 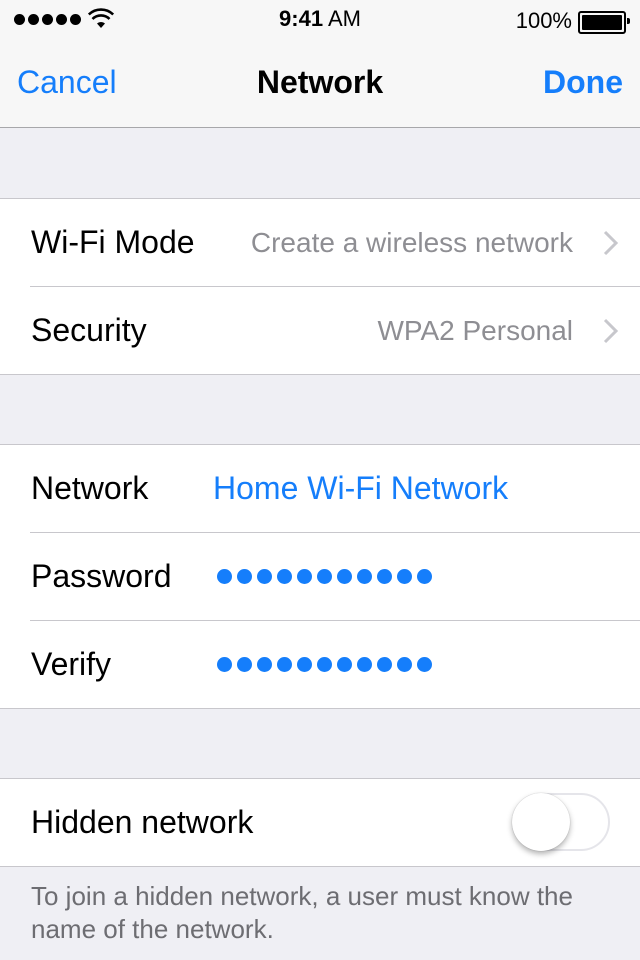 I want to click on verify-row: Verify, so click(x=320, y=664).